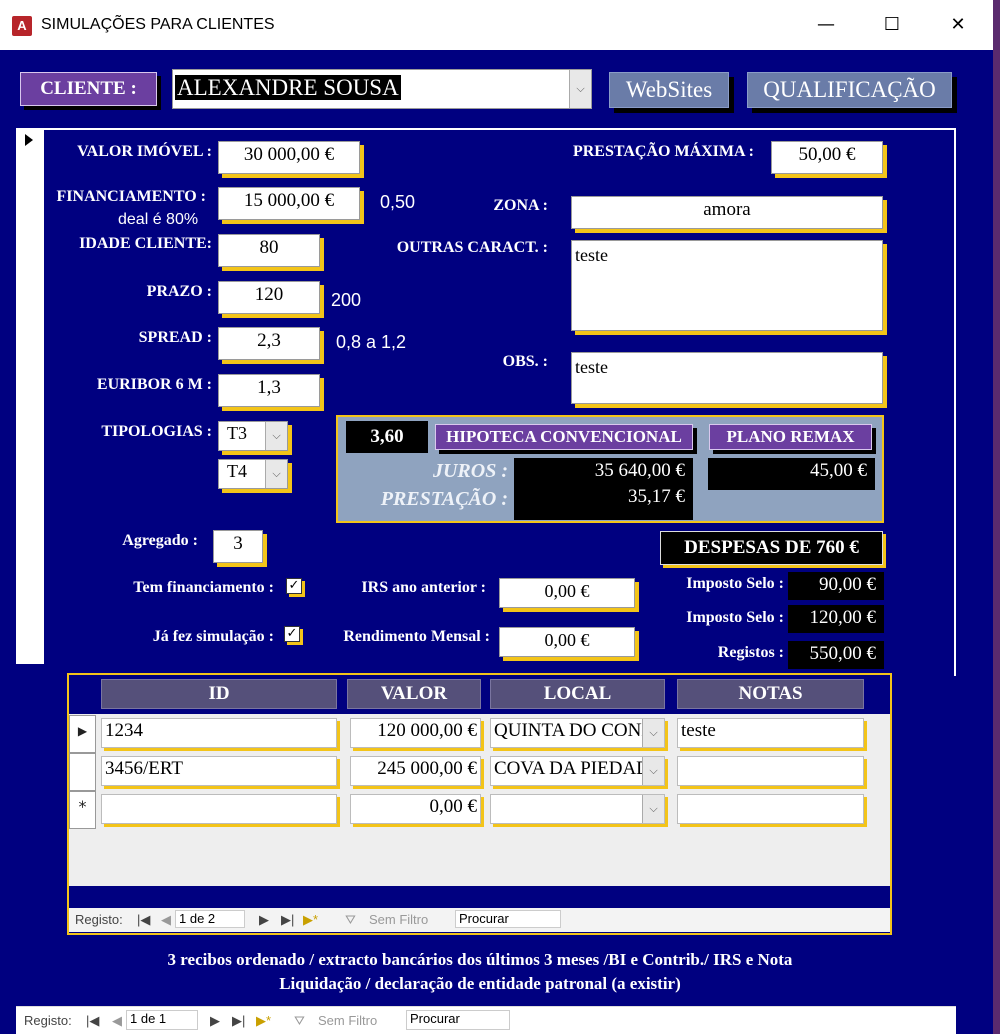 The height and width of the screenshot is (1034, 1000). What do you see at coordinates (82, 810) in the screenshot?
I see `new-row-selector: *` at bounding box center [82, 810].